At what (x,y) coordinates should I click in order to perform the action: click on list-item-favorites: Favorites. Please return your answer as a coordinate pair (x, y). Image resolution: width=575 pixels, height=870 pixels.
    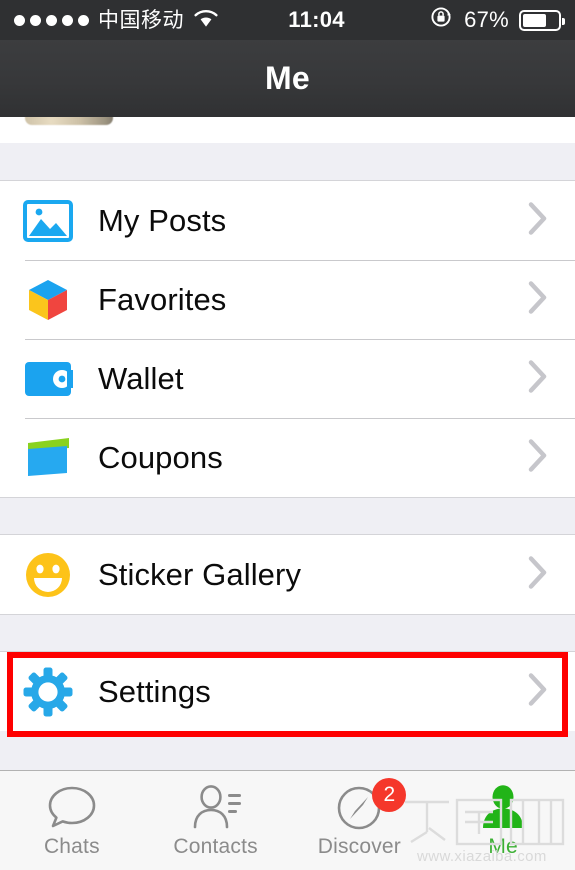
    Looking at the image, I should click on (287, 299).